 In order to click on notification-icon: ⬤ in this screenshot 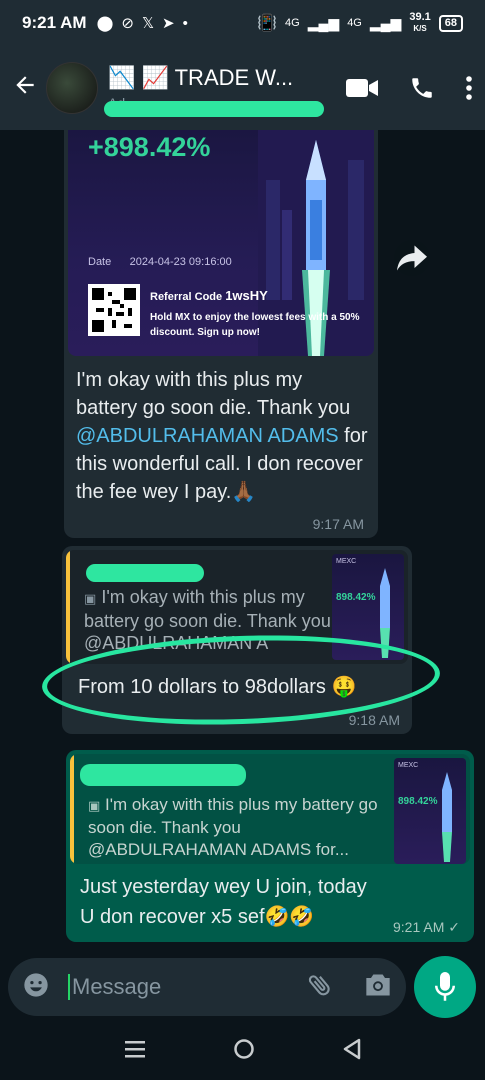, I will do `click(105, 23)`.